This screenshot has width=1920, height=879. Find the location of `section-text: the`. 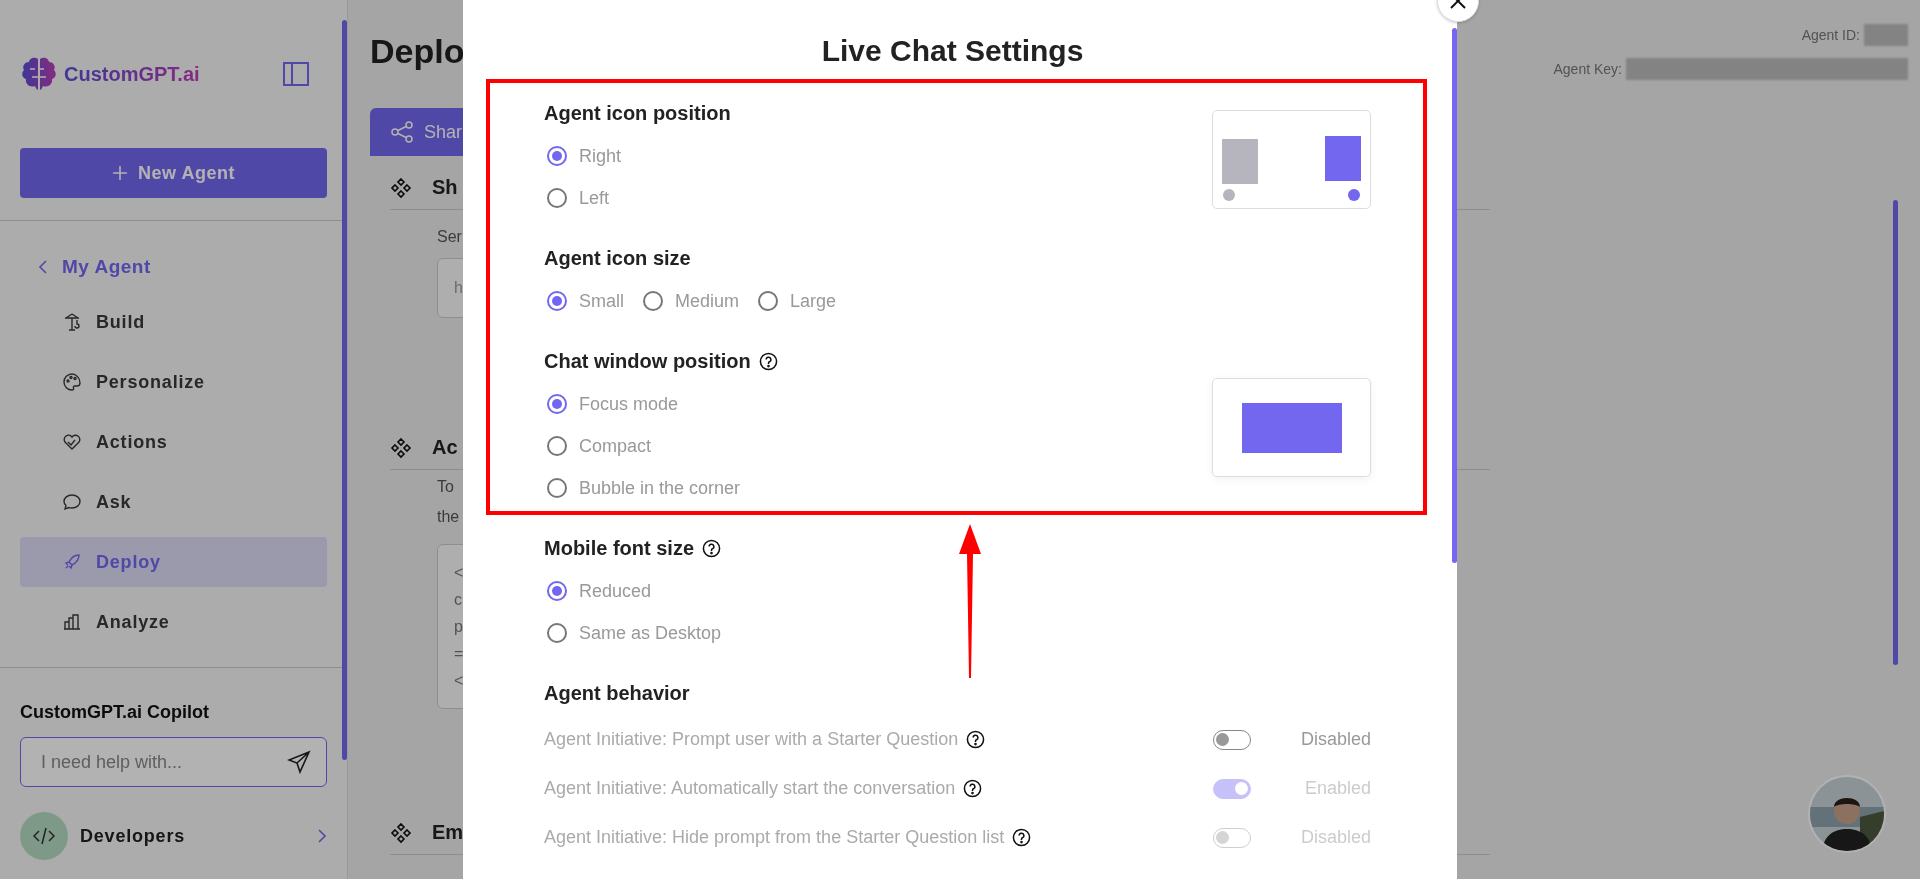

section-text: the is located at coordinates (448, 517).